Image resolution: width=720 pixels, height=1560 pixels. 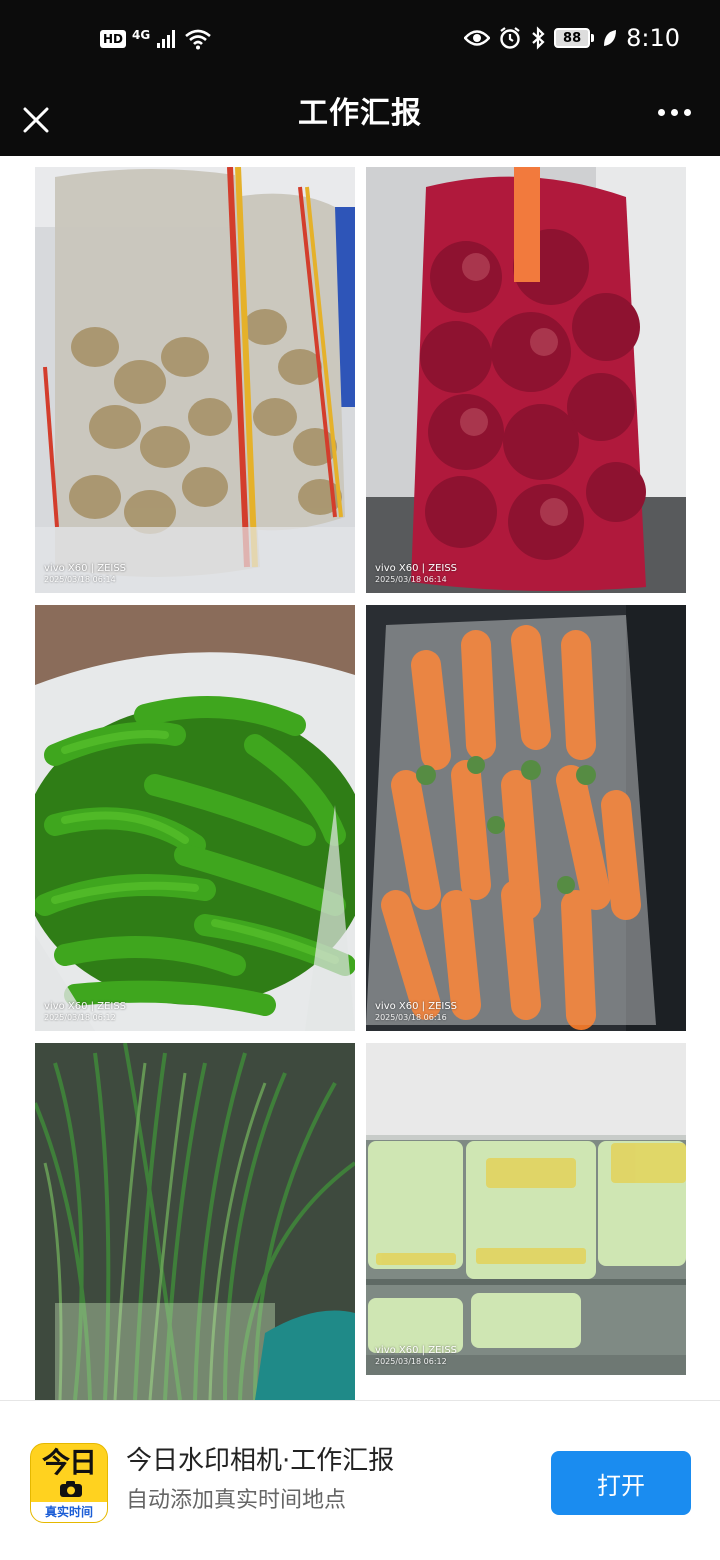 I want to click on signal-icon, so click(x=166, y=39).